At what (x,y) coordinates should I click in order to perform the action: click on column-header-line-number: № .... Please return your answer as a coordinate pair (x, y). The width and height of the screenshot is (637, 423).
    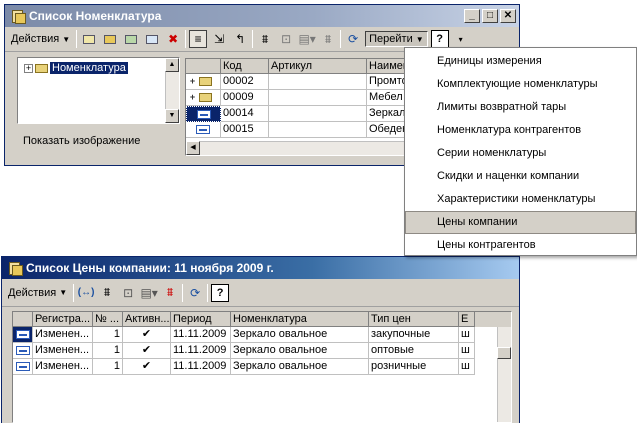
    Looking at the image, I should click on (108, 319).